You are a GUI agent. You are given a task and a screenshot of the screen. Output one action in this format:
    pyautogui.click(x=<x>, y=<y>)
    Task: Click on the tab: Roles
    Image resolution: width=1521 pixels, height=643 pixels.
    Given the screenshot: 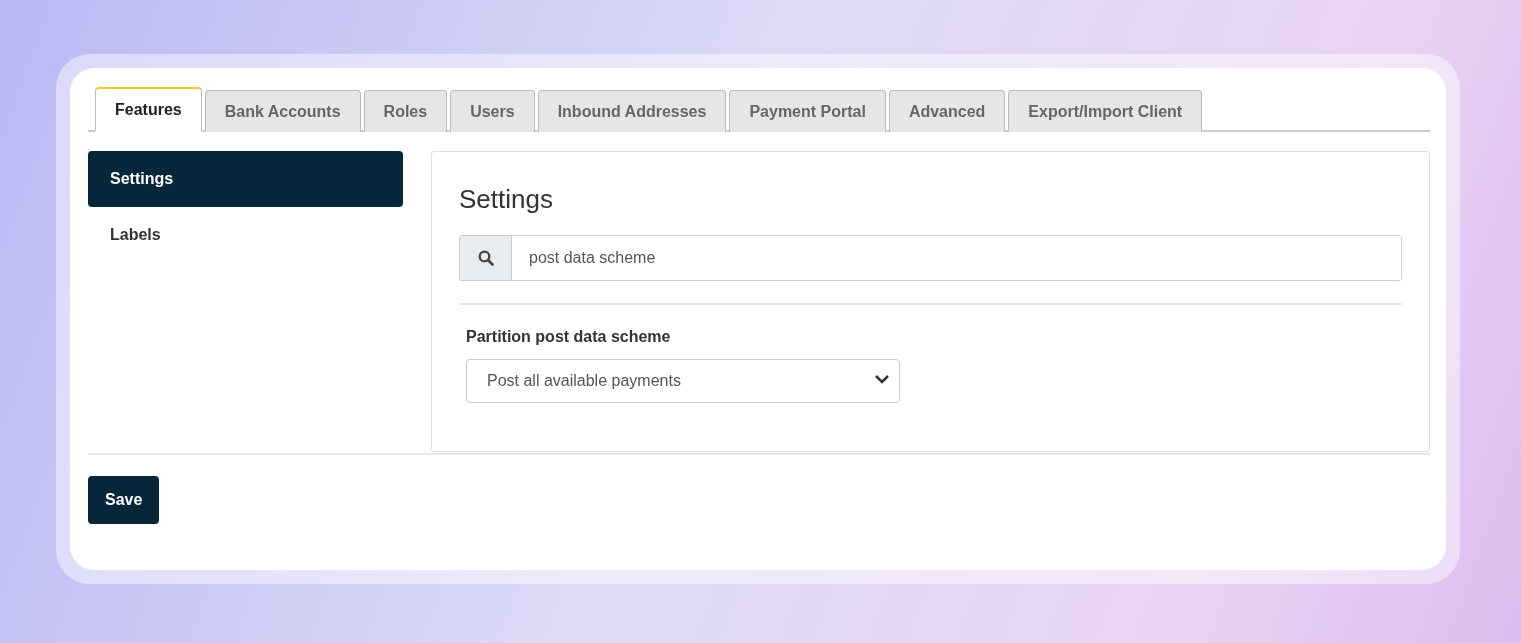 What is the action you would take?
    pyautogui.click(x=405, y=111)
    